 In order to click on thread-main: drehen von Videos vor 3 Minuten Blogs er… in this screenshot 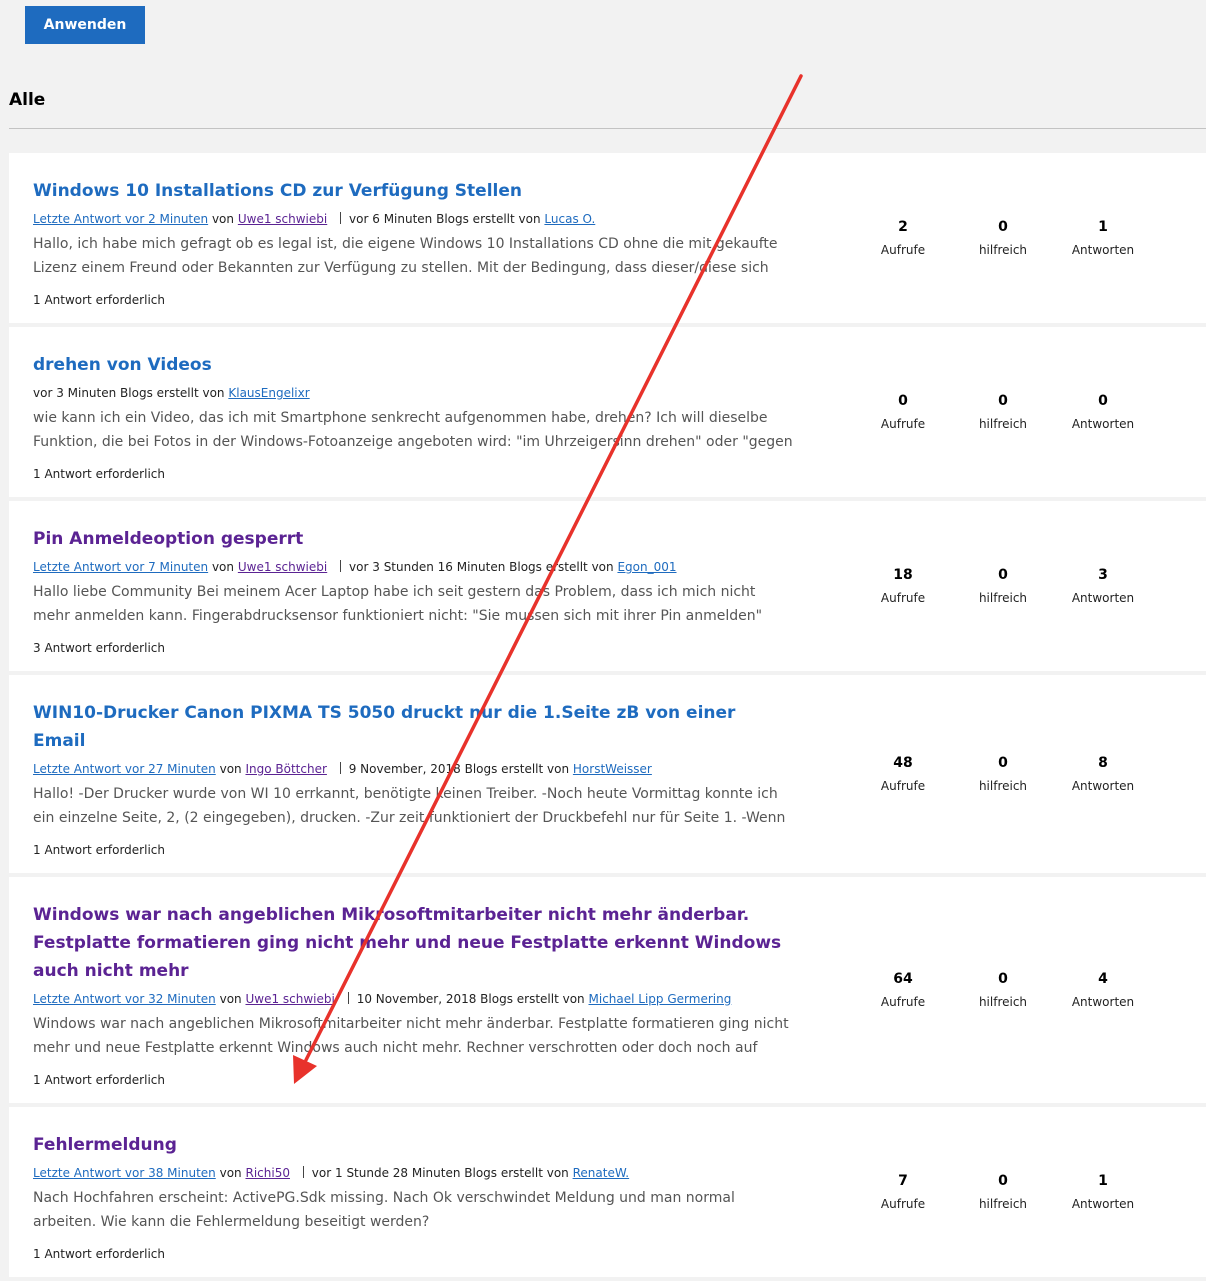, I will do `click(413, 416)`.